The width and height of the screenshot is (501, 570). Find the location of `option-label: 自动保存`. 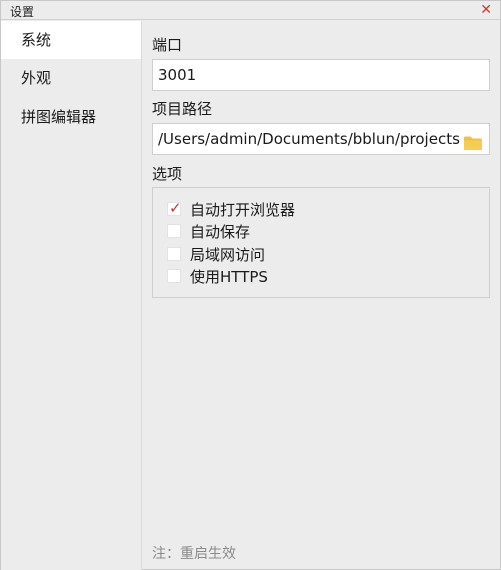

option-label: 自动保存 is located at coordinates (220, 231).